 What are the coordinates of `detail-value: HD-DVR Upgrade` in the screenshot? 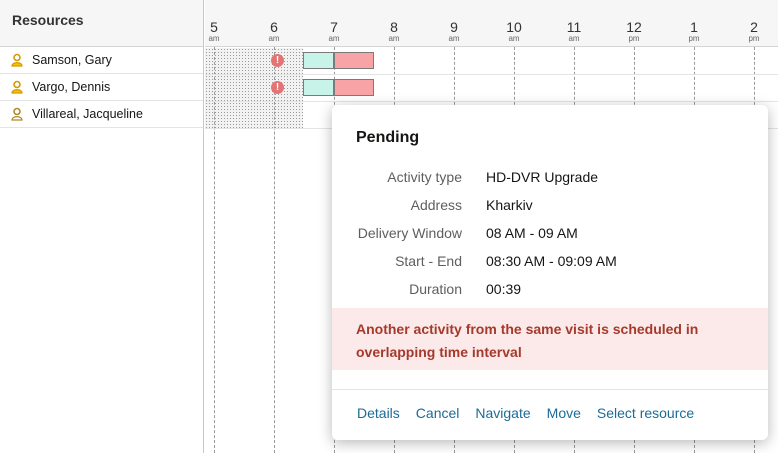 It's located at (542, 177).